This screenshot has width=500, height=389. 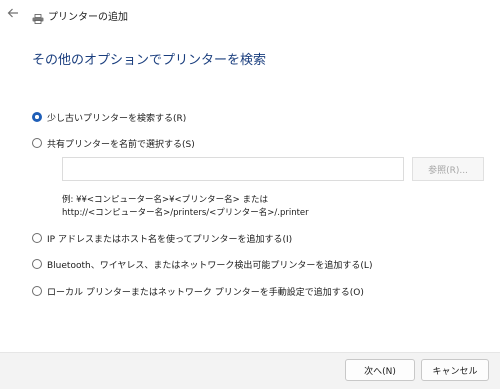 I want to click on option-label: 共有プリンターを名前で選択する(S), so click(x=121, y=144).